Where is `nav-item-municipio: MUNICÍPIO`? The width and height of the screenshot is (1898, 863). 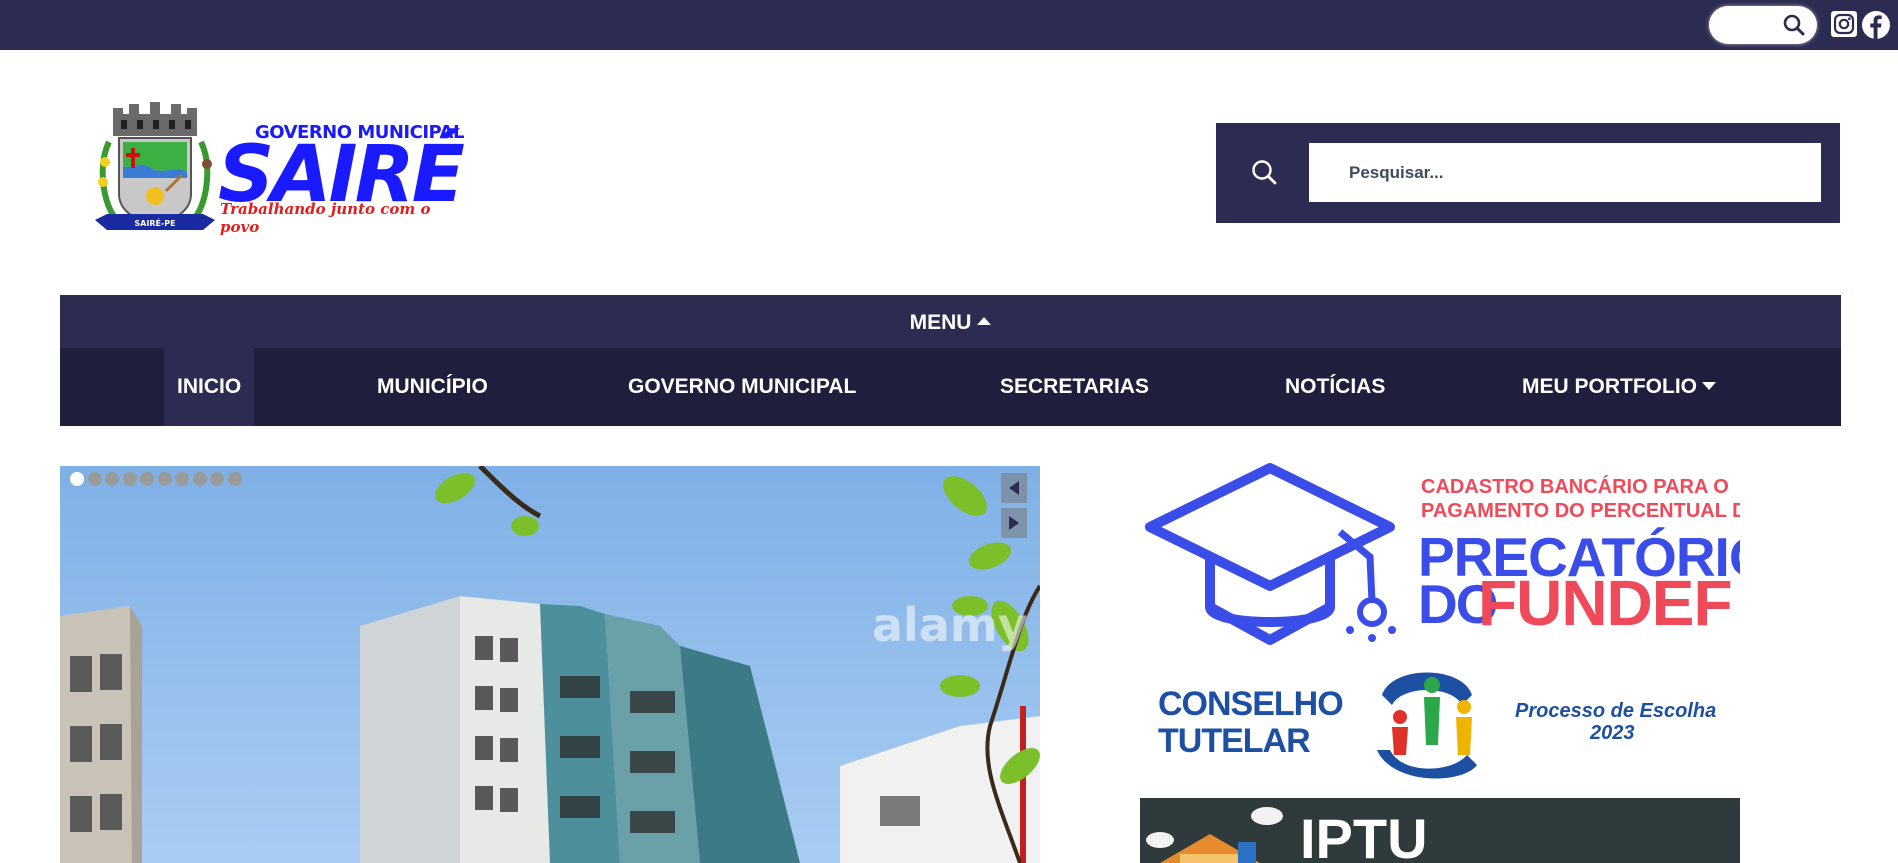 nav-item-municipio: MUNICÍPIO is located at coordinates (432, 387).